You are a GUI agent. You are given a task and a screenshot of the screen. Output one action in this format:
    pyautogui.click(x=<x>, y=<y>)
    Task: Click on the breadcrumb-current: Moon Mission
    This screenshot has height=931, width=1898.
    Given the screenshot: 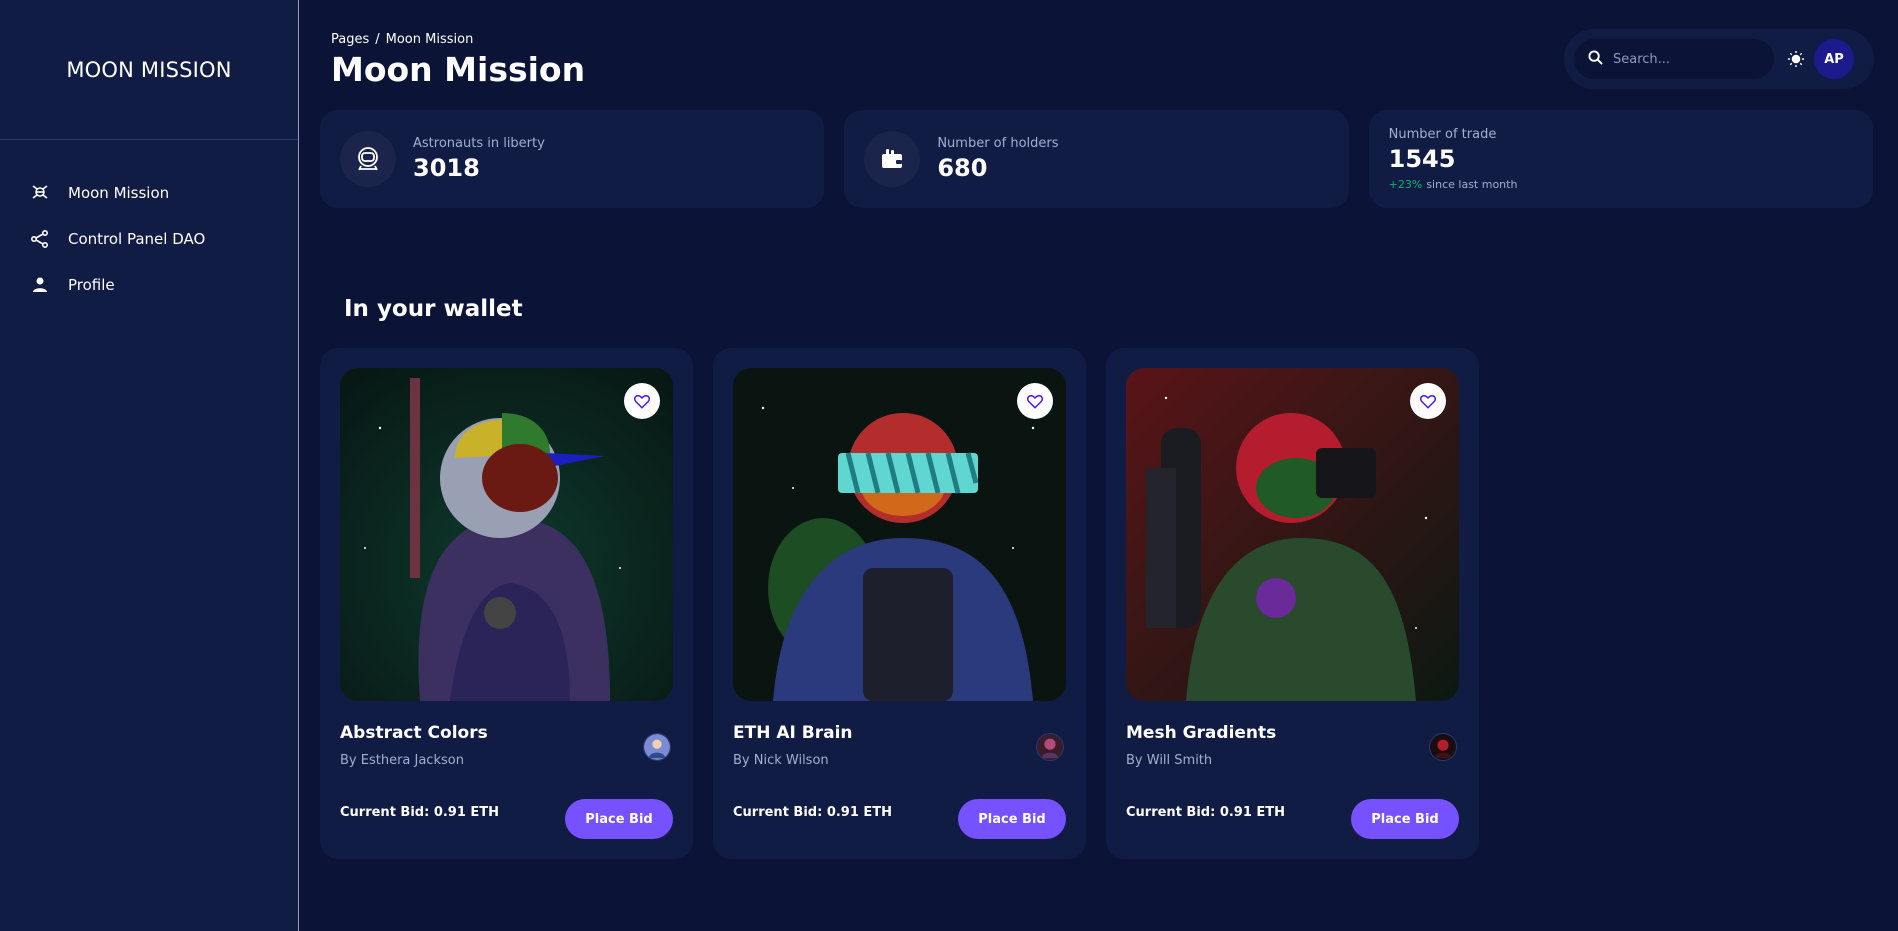 What is the action you would take?
    pyautogui.click(x=430, y=39)
    